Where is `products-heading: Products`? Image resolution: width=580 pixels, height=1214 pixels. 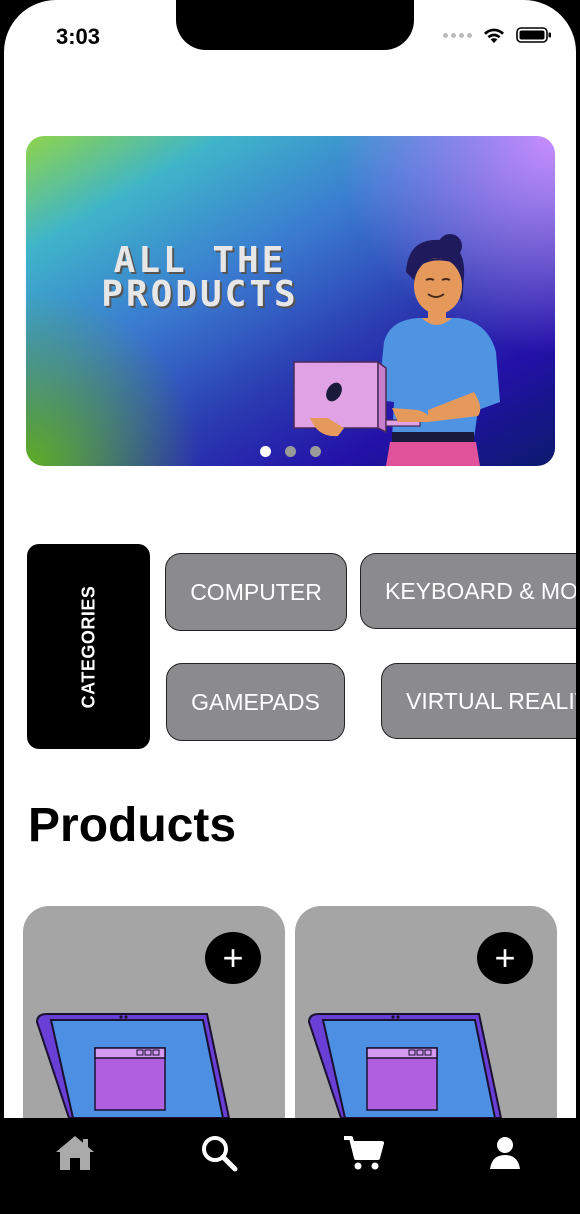
products-heading: Products is located at coordinates (132, 825).